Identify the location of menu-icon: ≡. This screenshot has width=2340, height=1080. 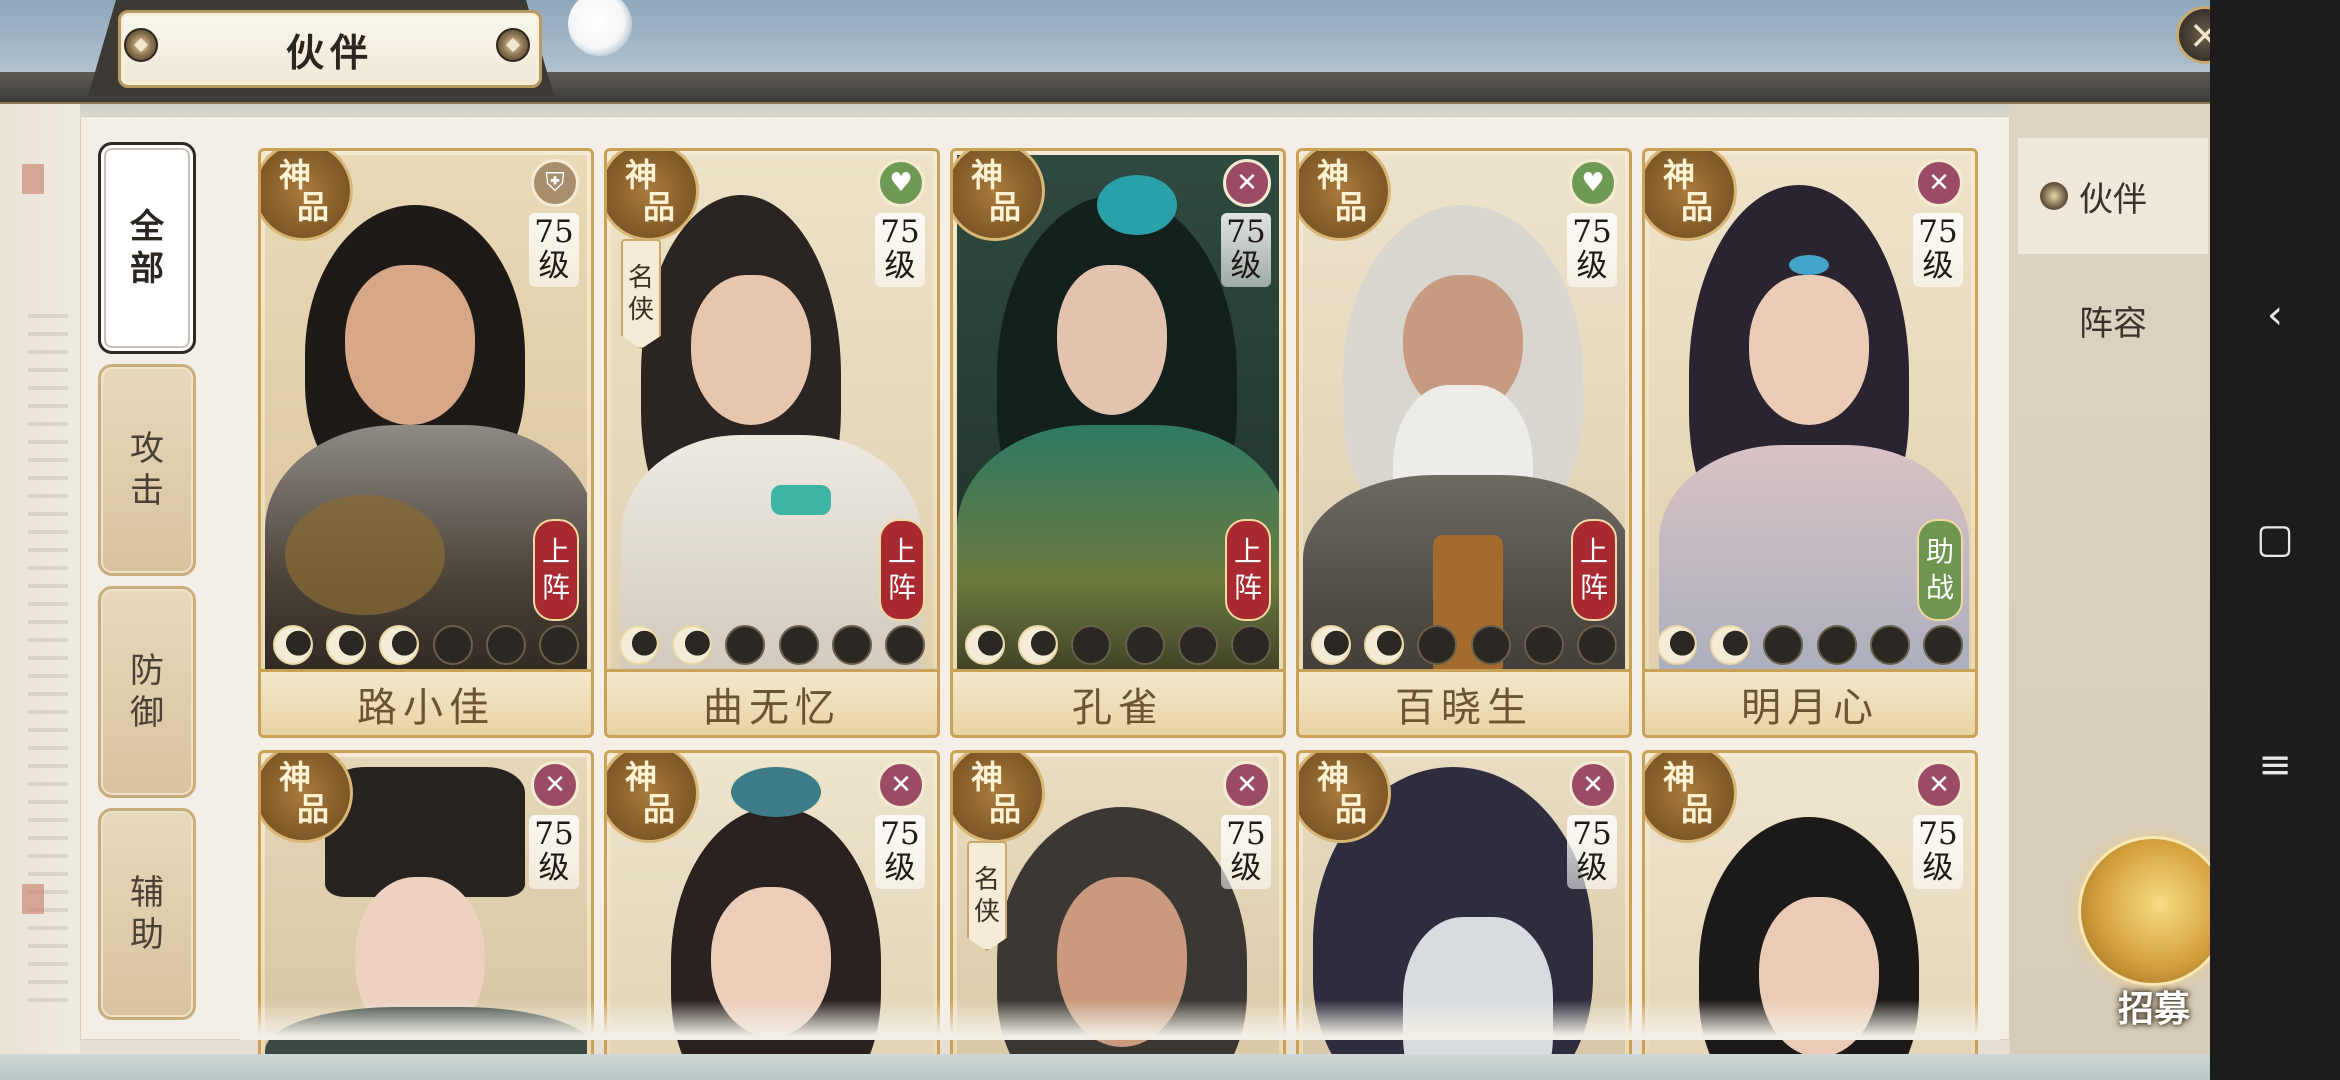
(2275, 765).